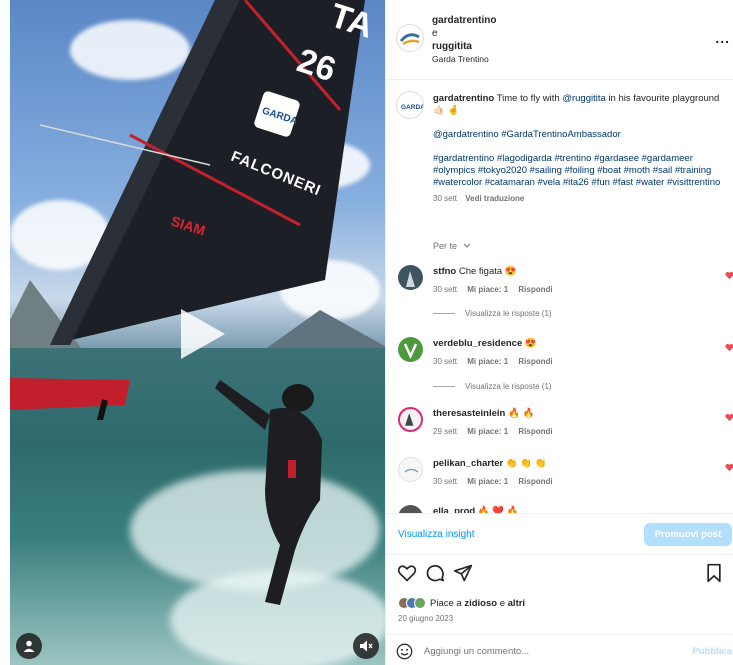 The image size is (733, 665). Describe the element at coordinates (445, 198) in the screenshot. I see `caption-date: 30 sett` at that location.